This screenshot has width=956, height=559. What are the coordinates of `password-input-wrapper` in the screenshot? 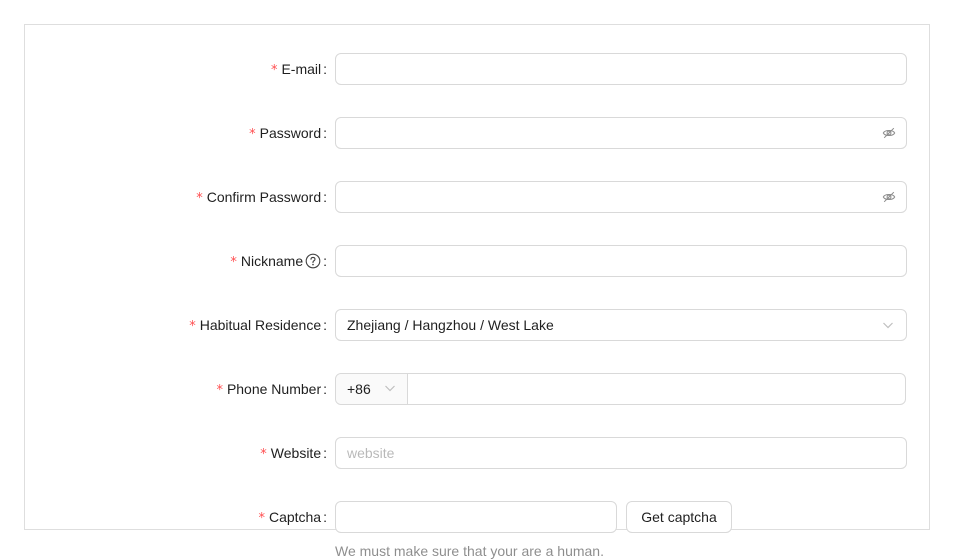 It's located at (621, 133).